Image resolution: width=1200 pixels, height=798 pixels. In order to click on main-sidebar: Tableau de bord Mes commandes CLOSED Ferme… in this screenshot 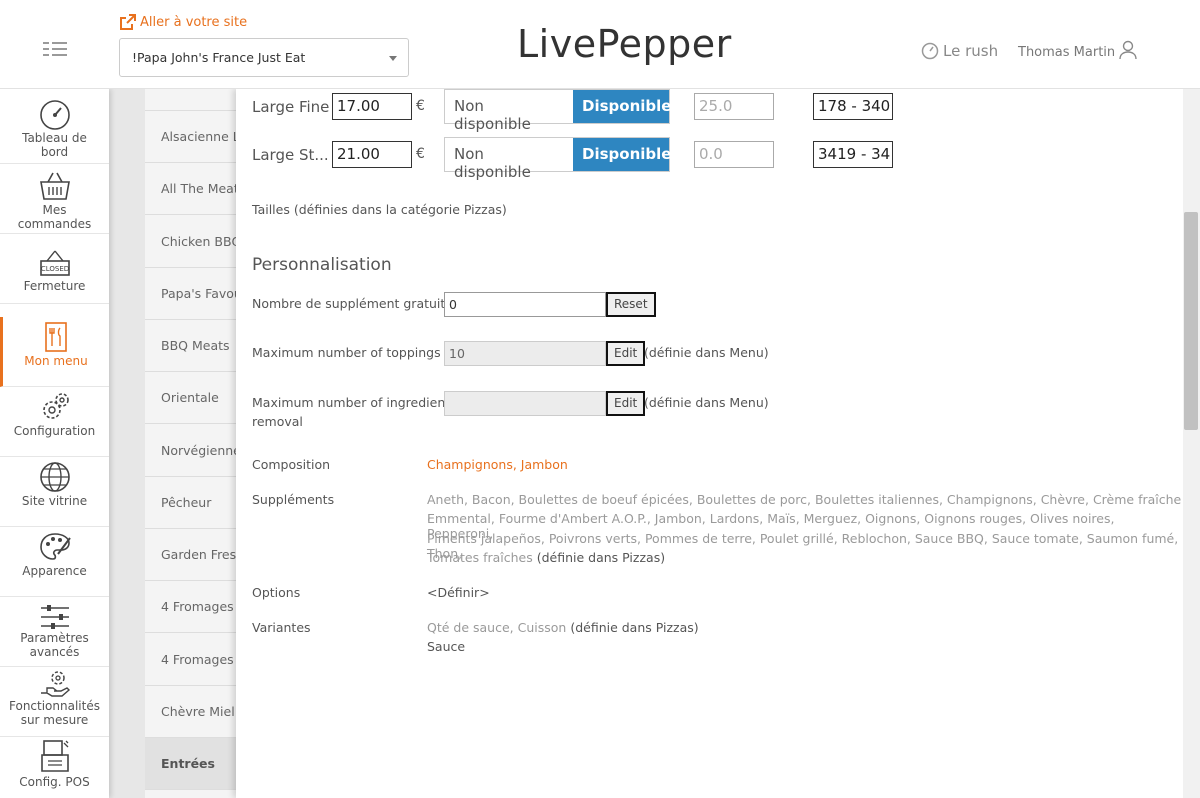, I will do `click(54, 443)`.